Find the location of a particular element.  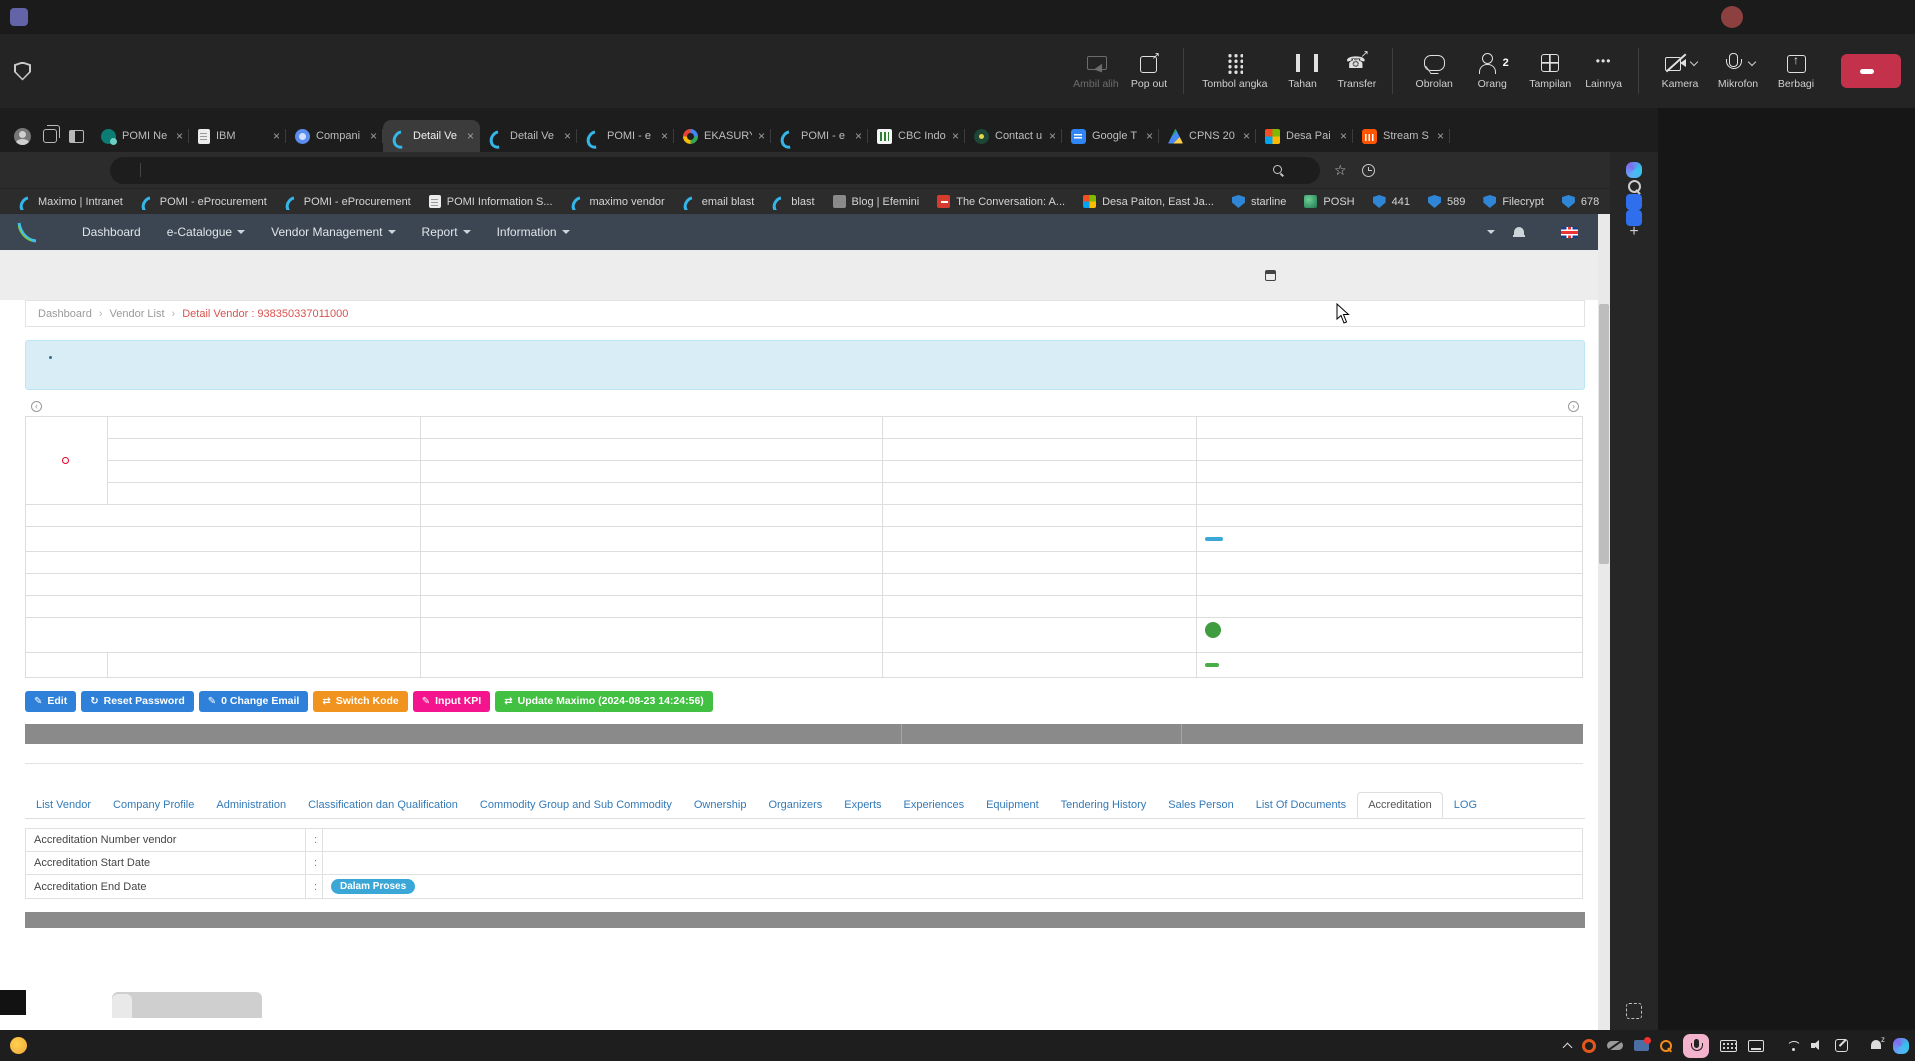

toolbar-button: Lainnya is located at coordinates (1609, 71).